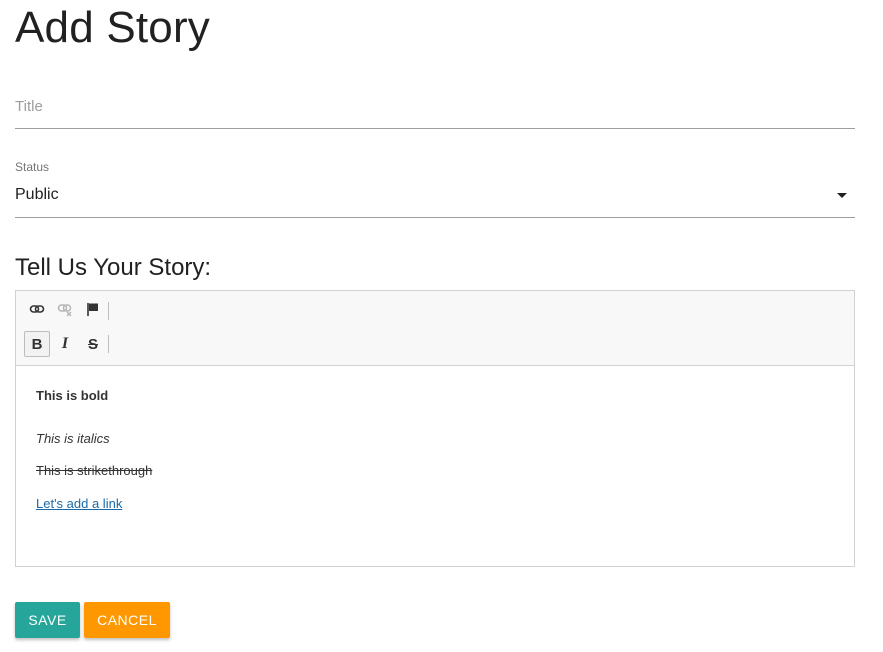 Image resolution: width=883 pixels, height=652 pixels. I want to click on link-text-line: Let's add a link, so click(435, 503).